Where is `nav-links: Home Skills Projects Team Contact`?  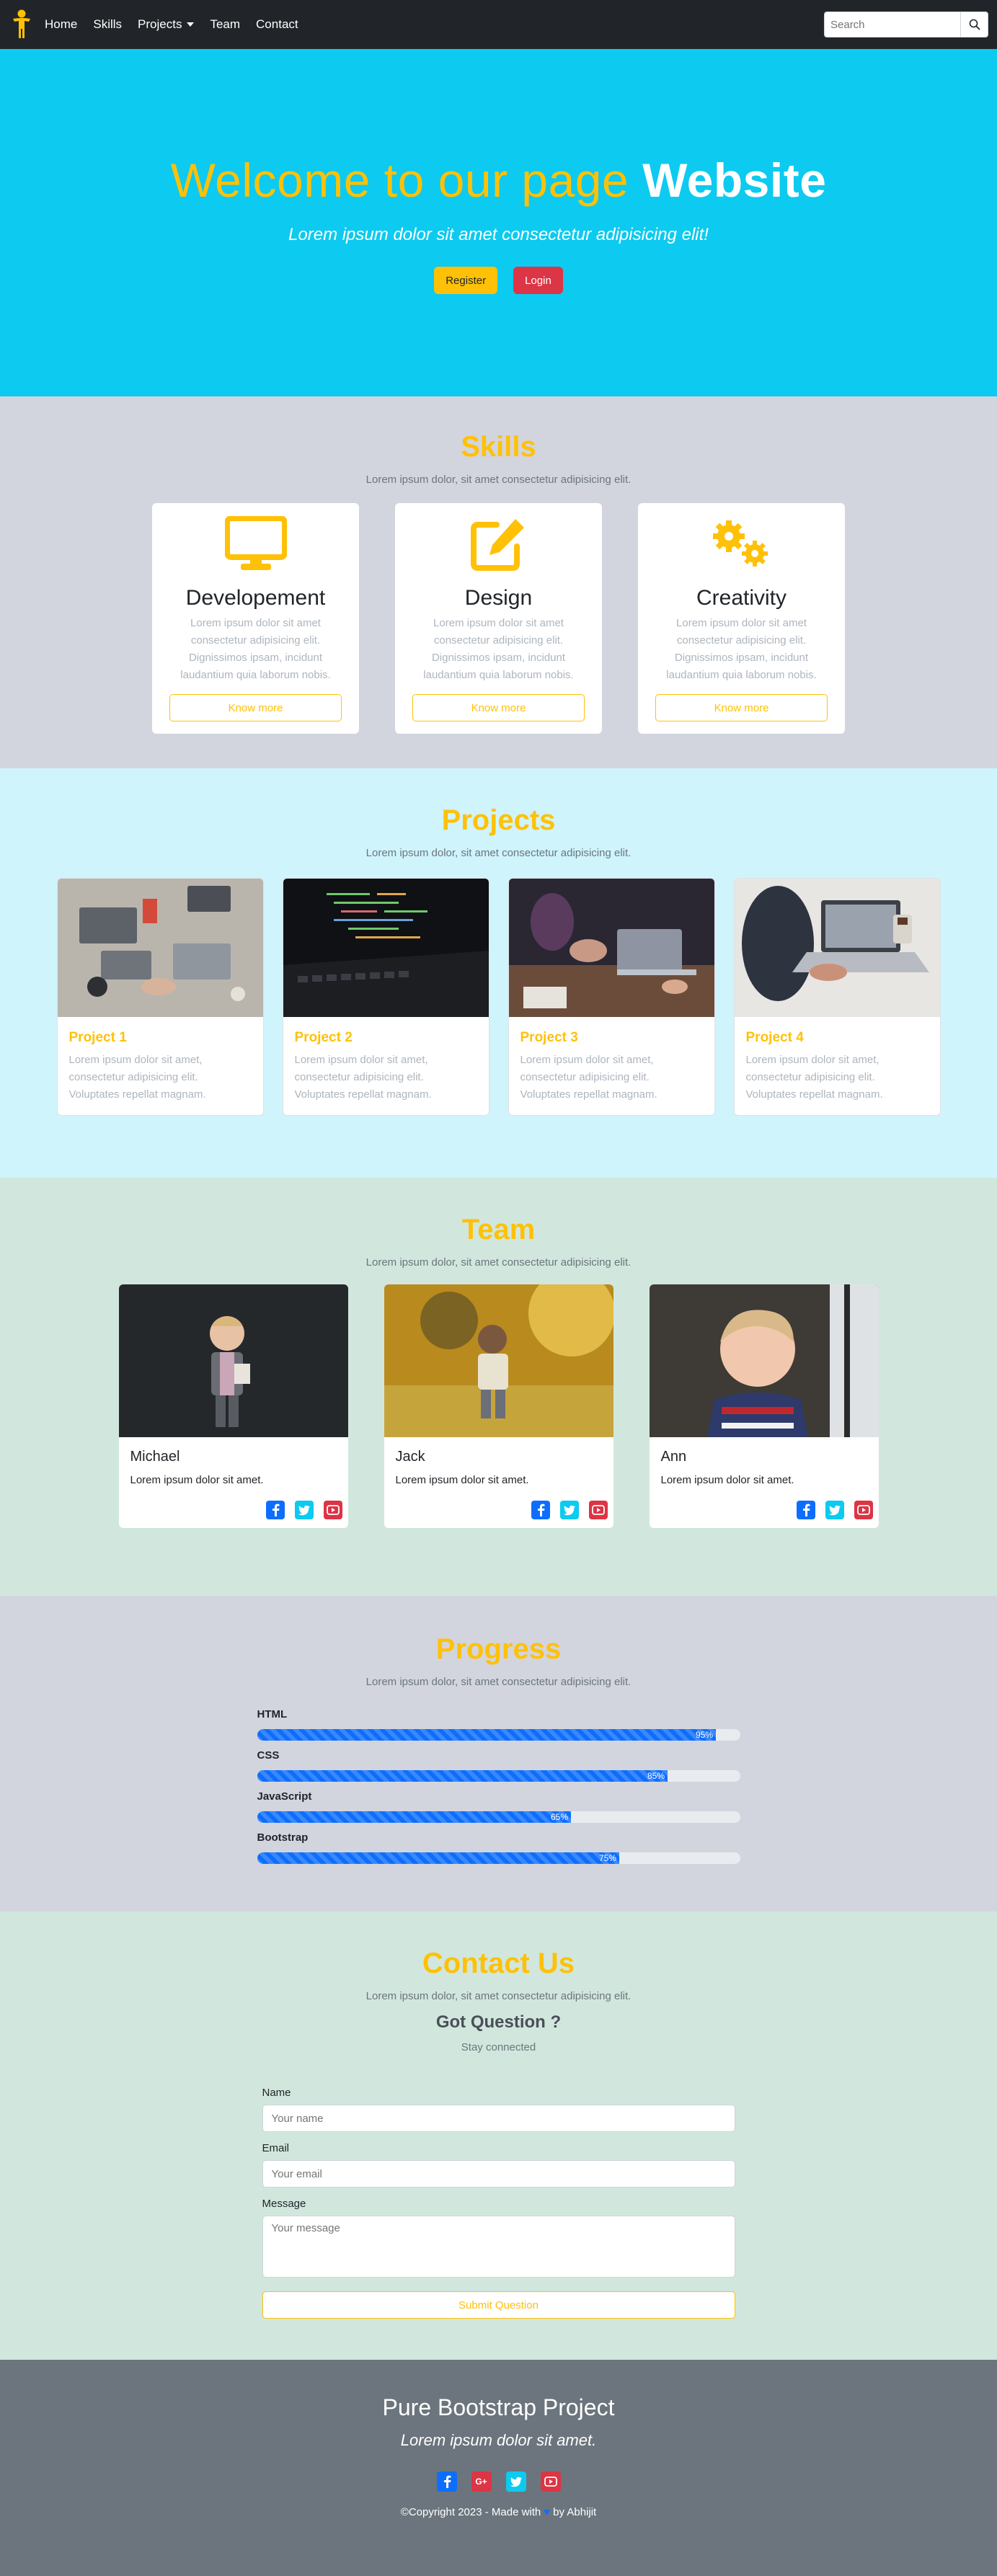
nav-links: Home Skills Projects Team Contact is located at coordinates (171, 25).